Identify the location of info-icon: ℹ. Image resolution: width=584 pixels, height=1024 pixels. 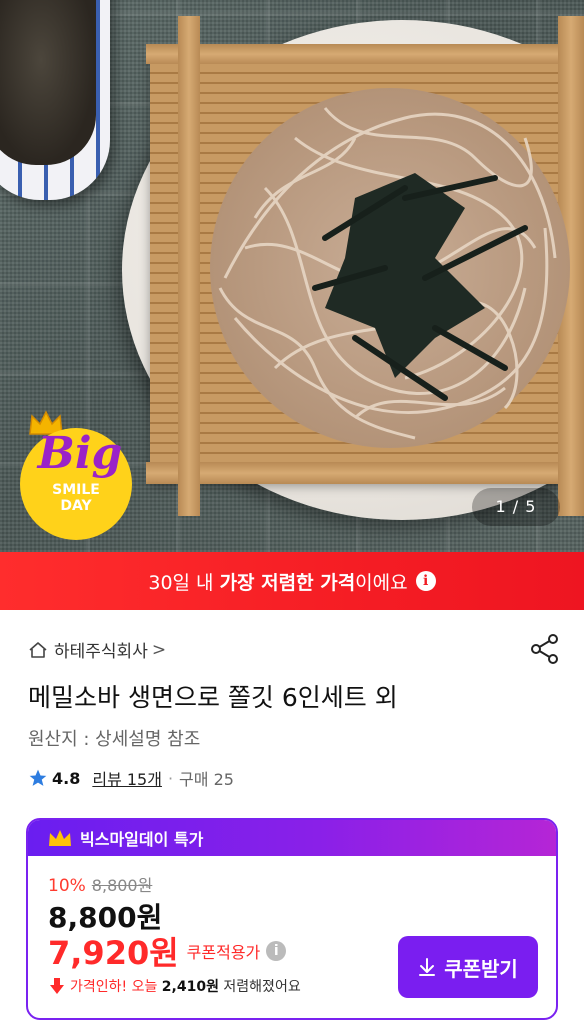
(425, 581).